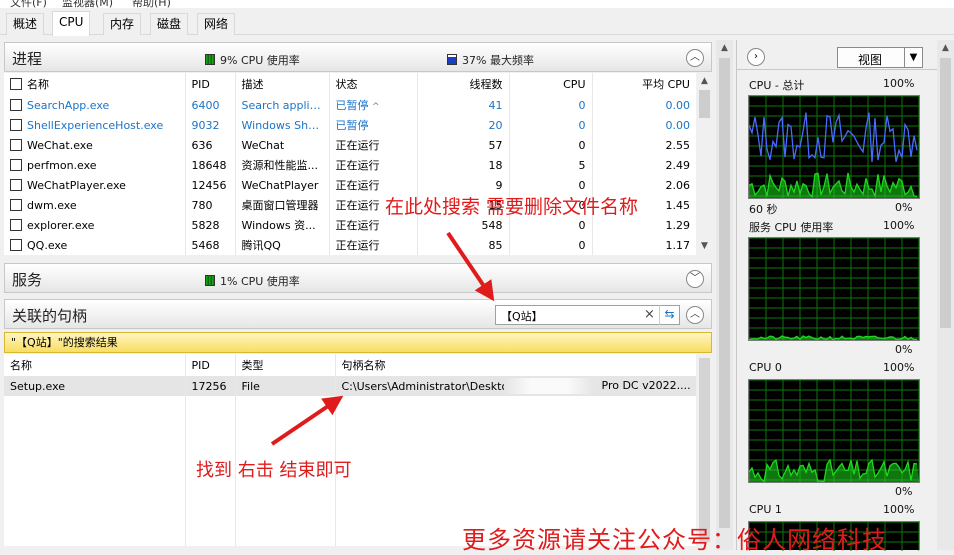 This screenshot has width=954, height=555. Describe the element at coordinates (216, 24) in the screenshot. I see `tab-network: 网络` at that location.